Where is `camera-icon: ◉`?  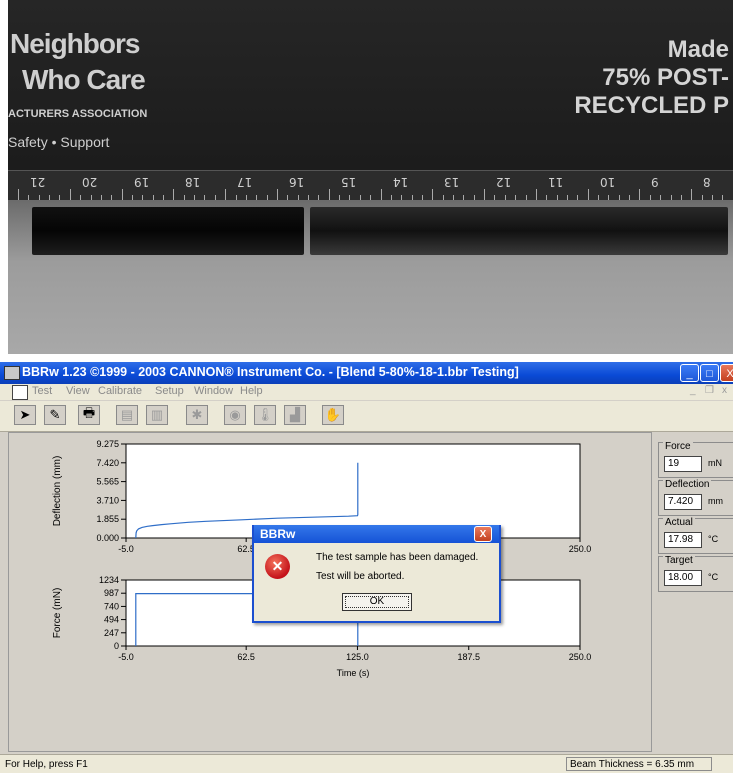
camera-icon: ◉ is located at coordinates (235, 415).